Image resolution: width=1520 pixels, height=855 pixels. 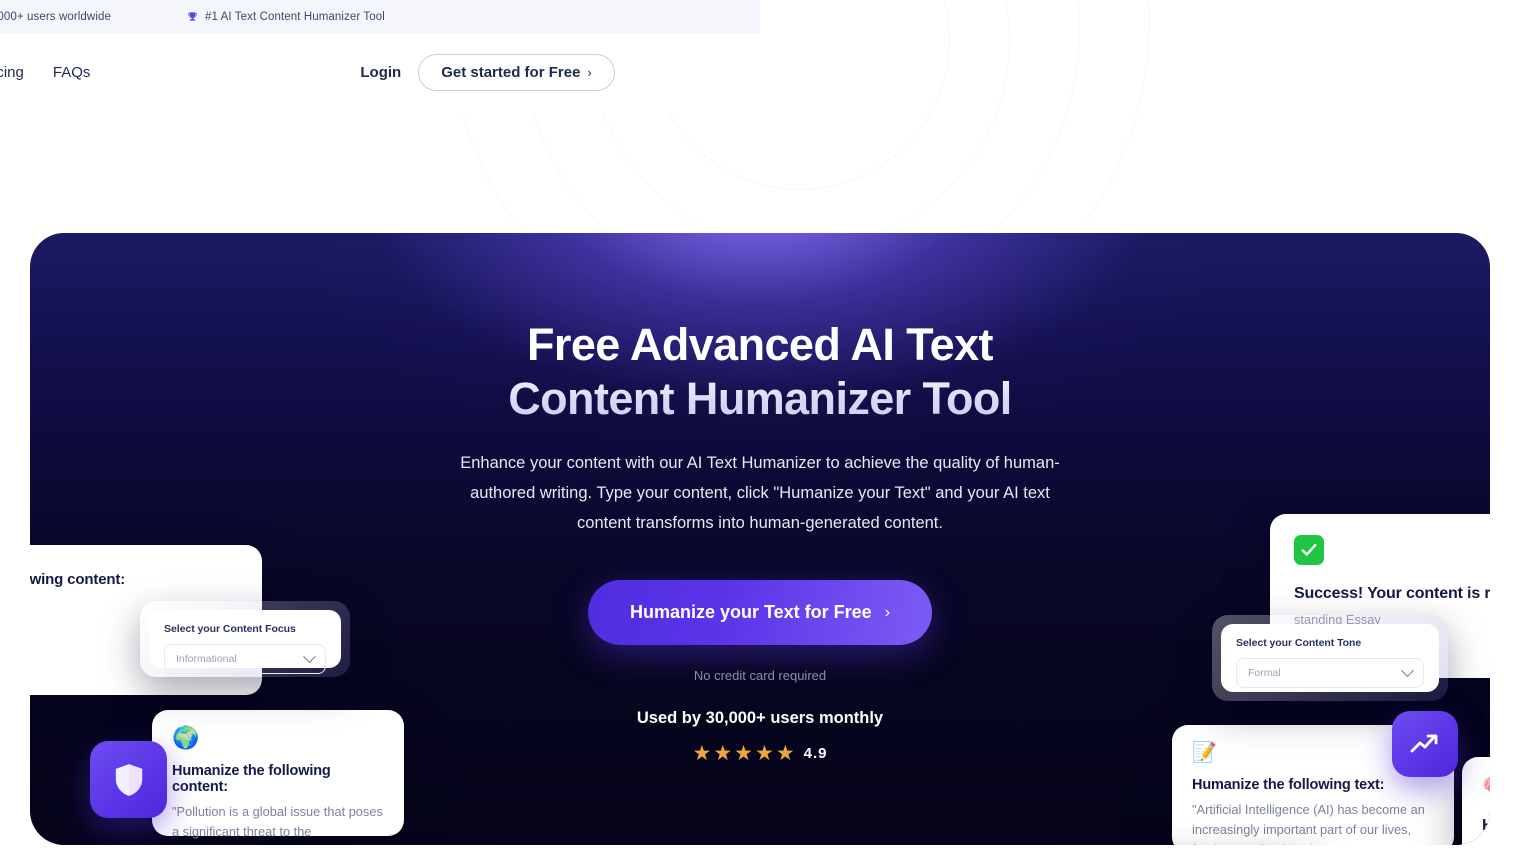 I want to click on login-link: Login, so click(x=380, y=72).